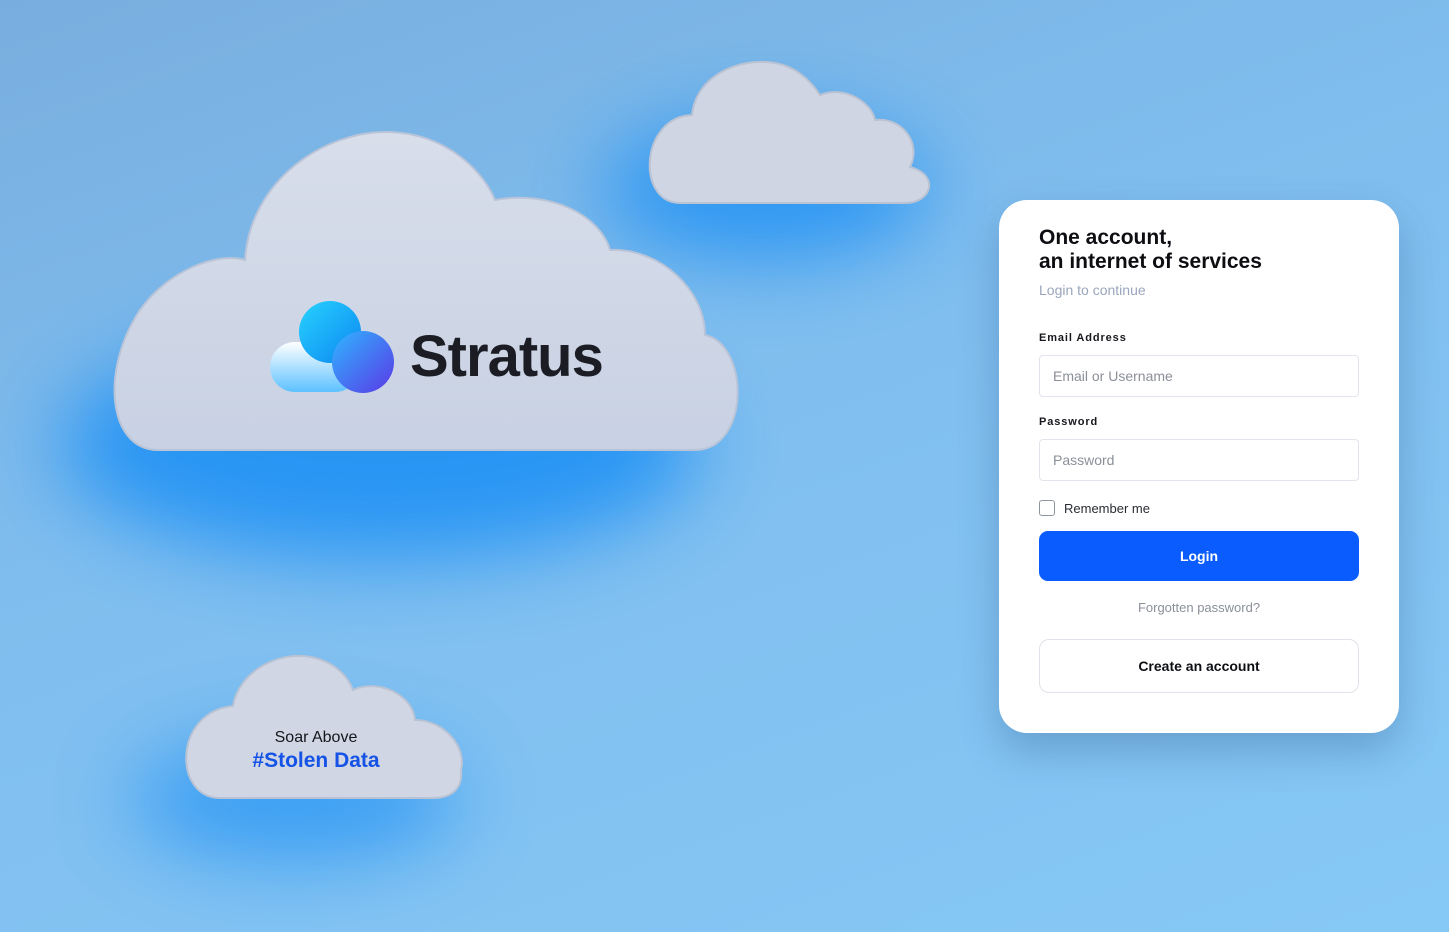 This screenshot has width=1449, height=932. What do you see at coordinates (1199, 376) in the screenshot?
I see `email-field` at bounding box center [1199, 376].